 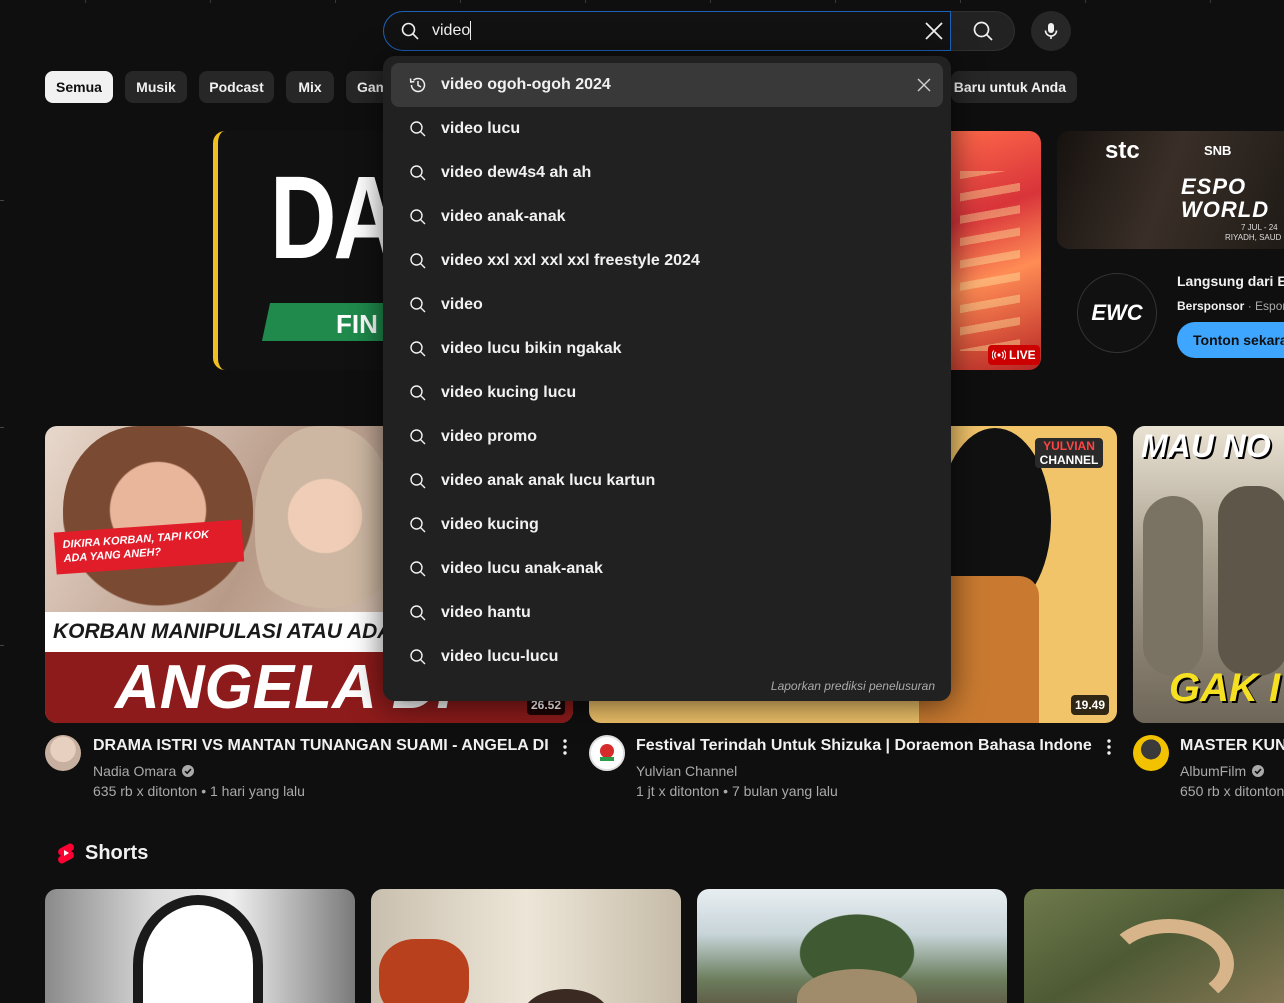 I want to click on suggestion-item: video anak anak lucu kartun, so click(x=667, y=481).